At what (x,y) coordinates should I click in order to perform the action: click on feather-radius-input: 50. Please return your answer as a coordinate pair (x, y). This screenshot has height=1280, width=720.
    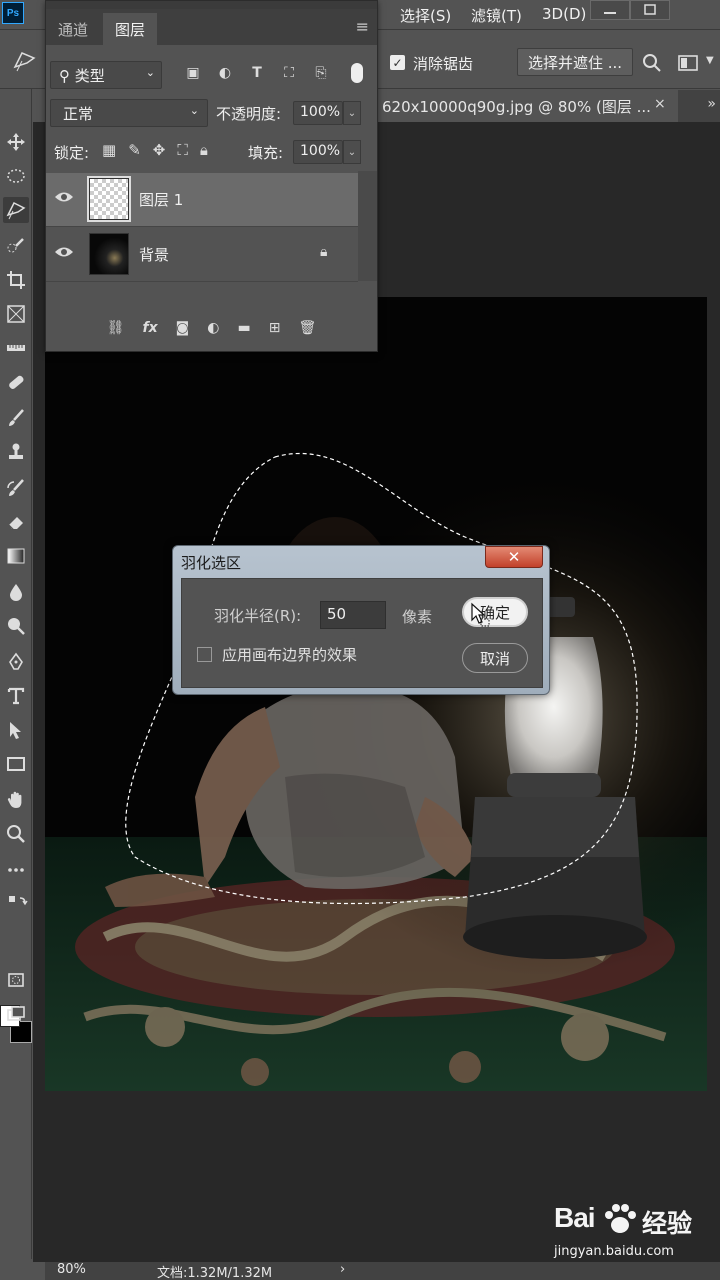
    Looking at the image, I should click on (353, 615).